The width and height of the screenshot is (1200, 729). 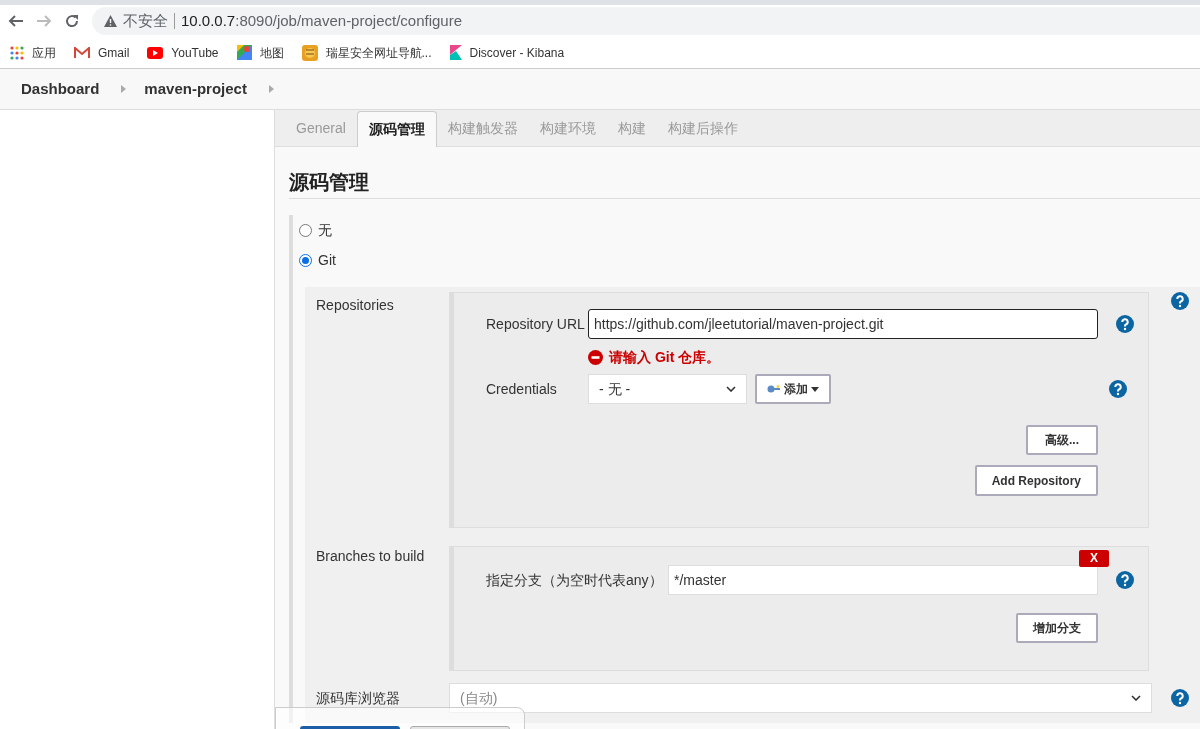 I want to click on warning-icon, so click(x=110, y=21).